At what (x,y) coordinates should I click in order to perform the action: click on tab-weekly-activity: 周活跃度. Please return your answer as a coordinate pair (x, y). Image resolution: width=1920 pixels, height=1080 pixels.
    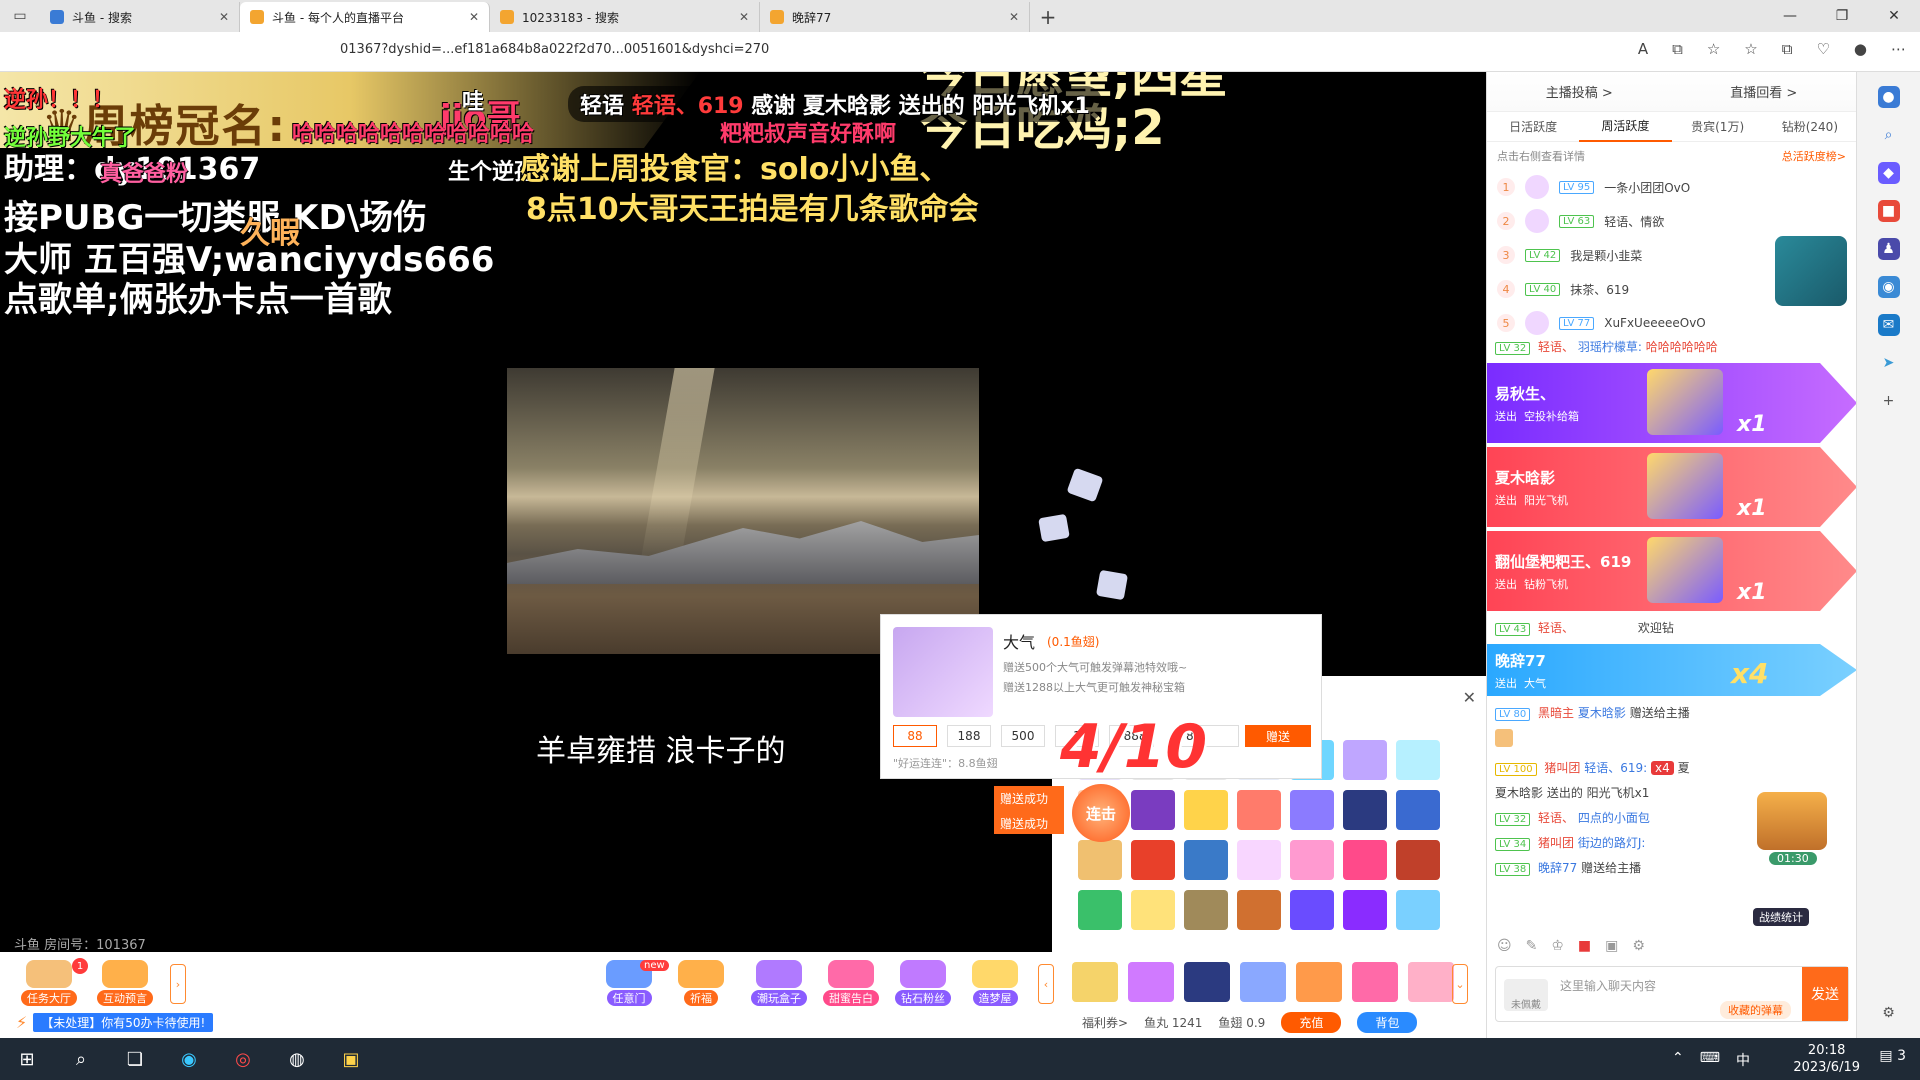
    Looking at the image, I should click on (1625, 126).